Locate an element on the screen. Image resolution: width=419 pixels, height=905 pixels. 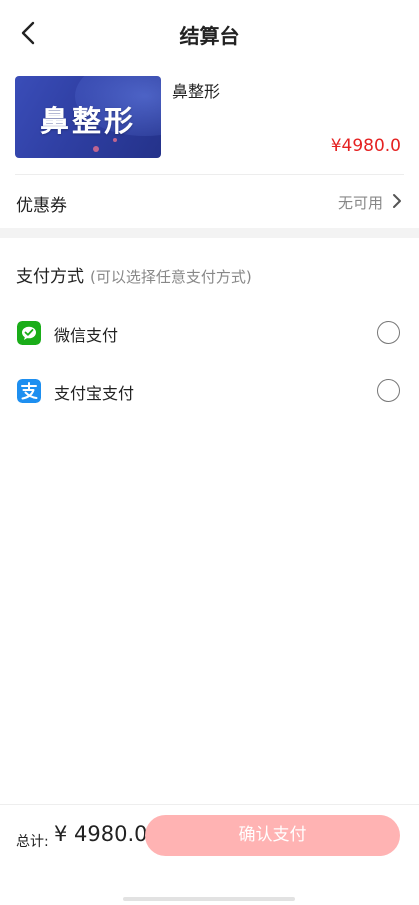
chevron-right-icon is located at coordinates (397, 201).